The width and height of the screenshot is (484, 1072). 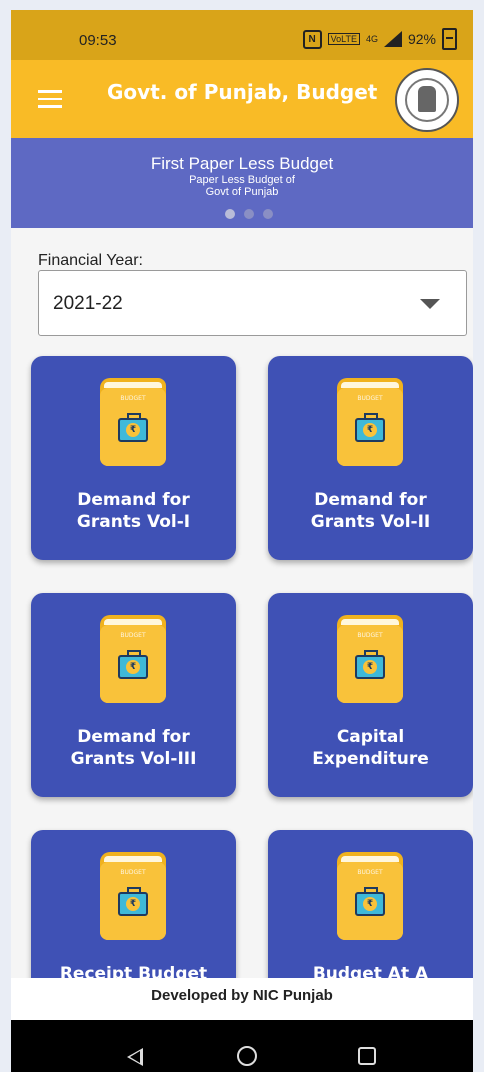 What do you see at coordinates (252, 303) in the screenshot?
I see `financial-year-dropdown: 2021-22` at bounding box center [252, 303].